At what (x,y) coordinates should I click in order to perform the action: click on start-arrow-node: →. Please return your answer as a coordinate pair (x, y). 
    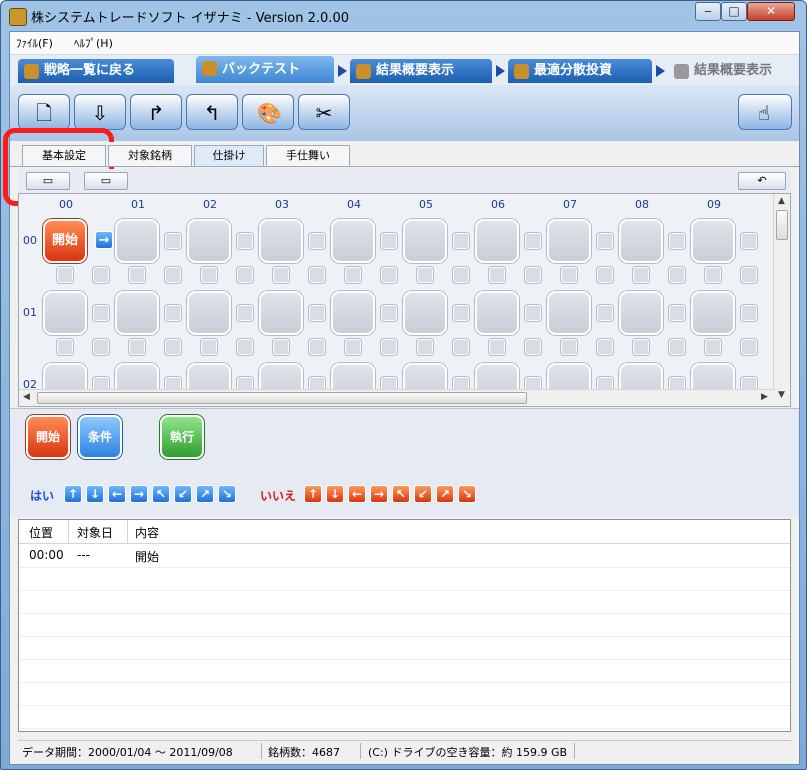
    Looking at the image, I should click on (104, 240).